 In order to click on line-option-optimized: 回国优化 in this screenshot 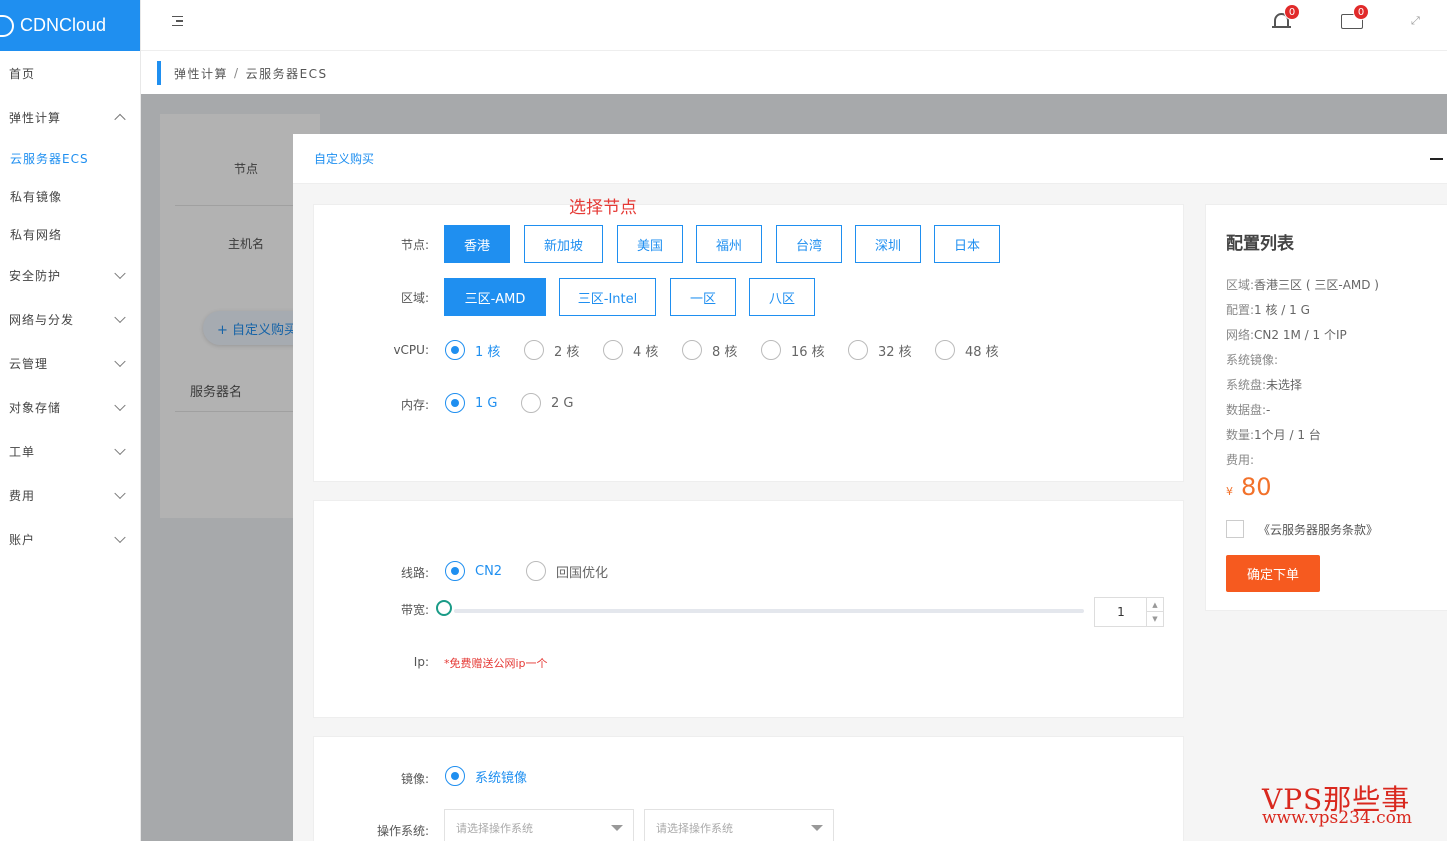, I will do `click(567, 571)`.